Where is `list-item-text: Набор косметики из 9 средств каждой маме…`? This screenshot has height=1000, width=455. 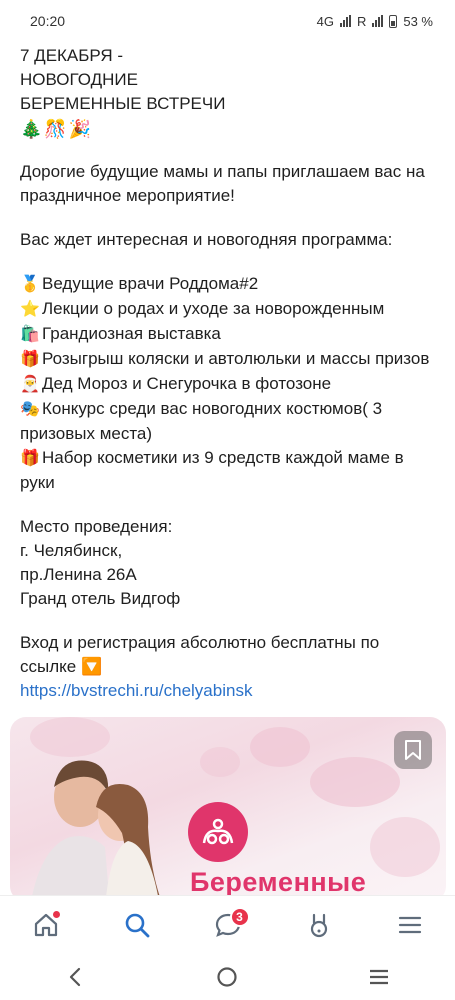
list-item-text: Набор косметики из 9 средств каждой маме… is located at coordinates (212, 470).